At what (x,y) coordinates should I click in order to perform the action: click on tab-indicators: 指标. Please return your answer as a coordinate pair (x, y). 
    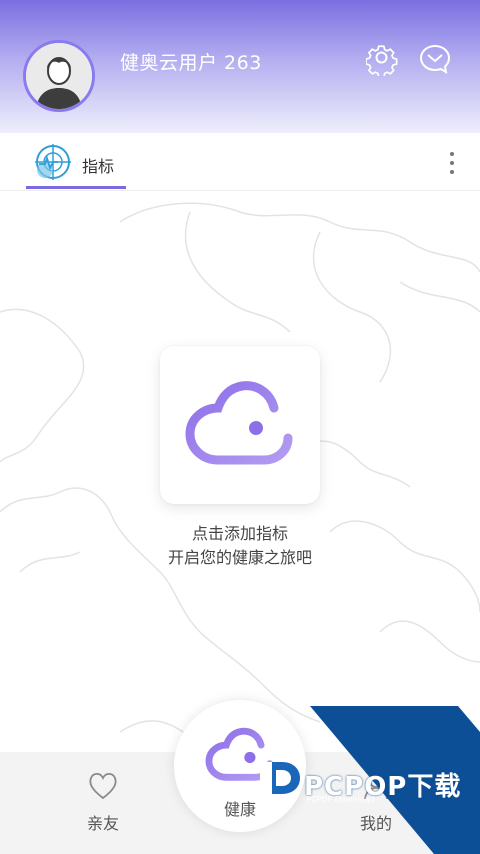
    Looking at the image, I should click on (76, 162).